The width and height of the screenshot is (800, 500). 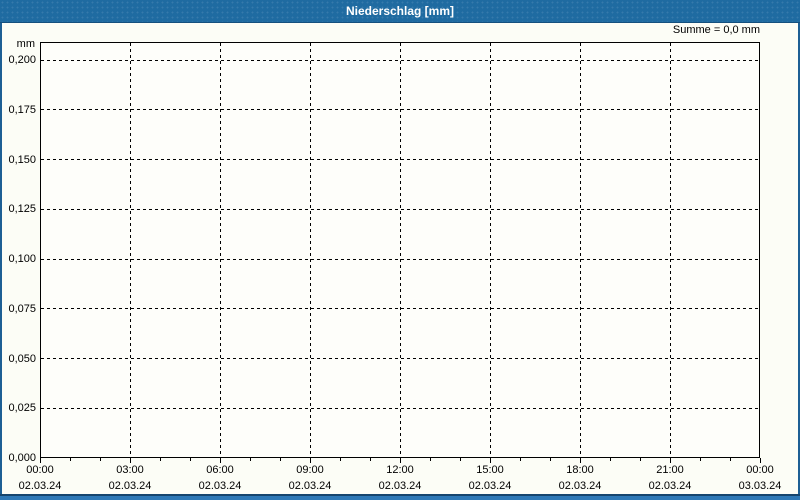 I want to click on y-tick-label: 0,175, so click(x=22, y=109).